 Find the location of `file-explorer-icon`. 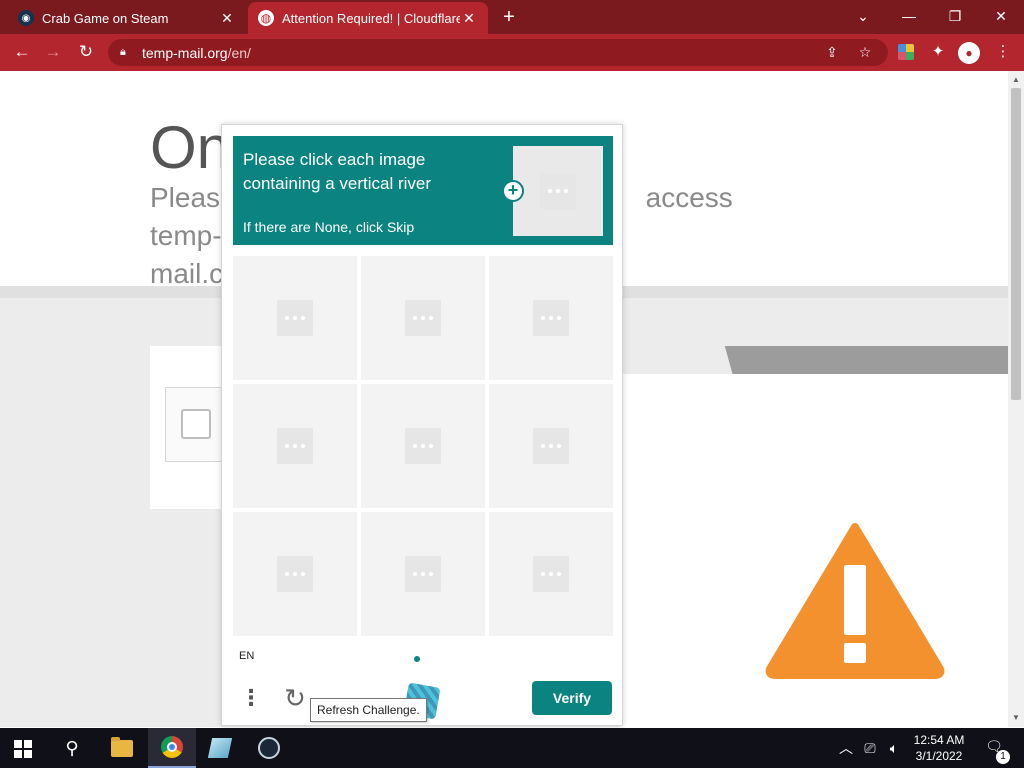

file-explorer-icon is located at coordinates (122, 748).